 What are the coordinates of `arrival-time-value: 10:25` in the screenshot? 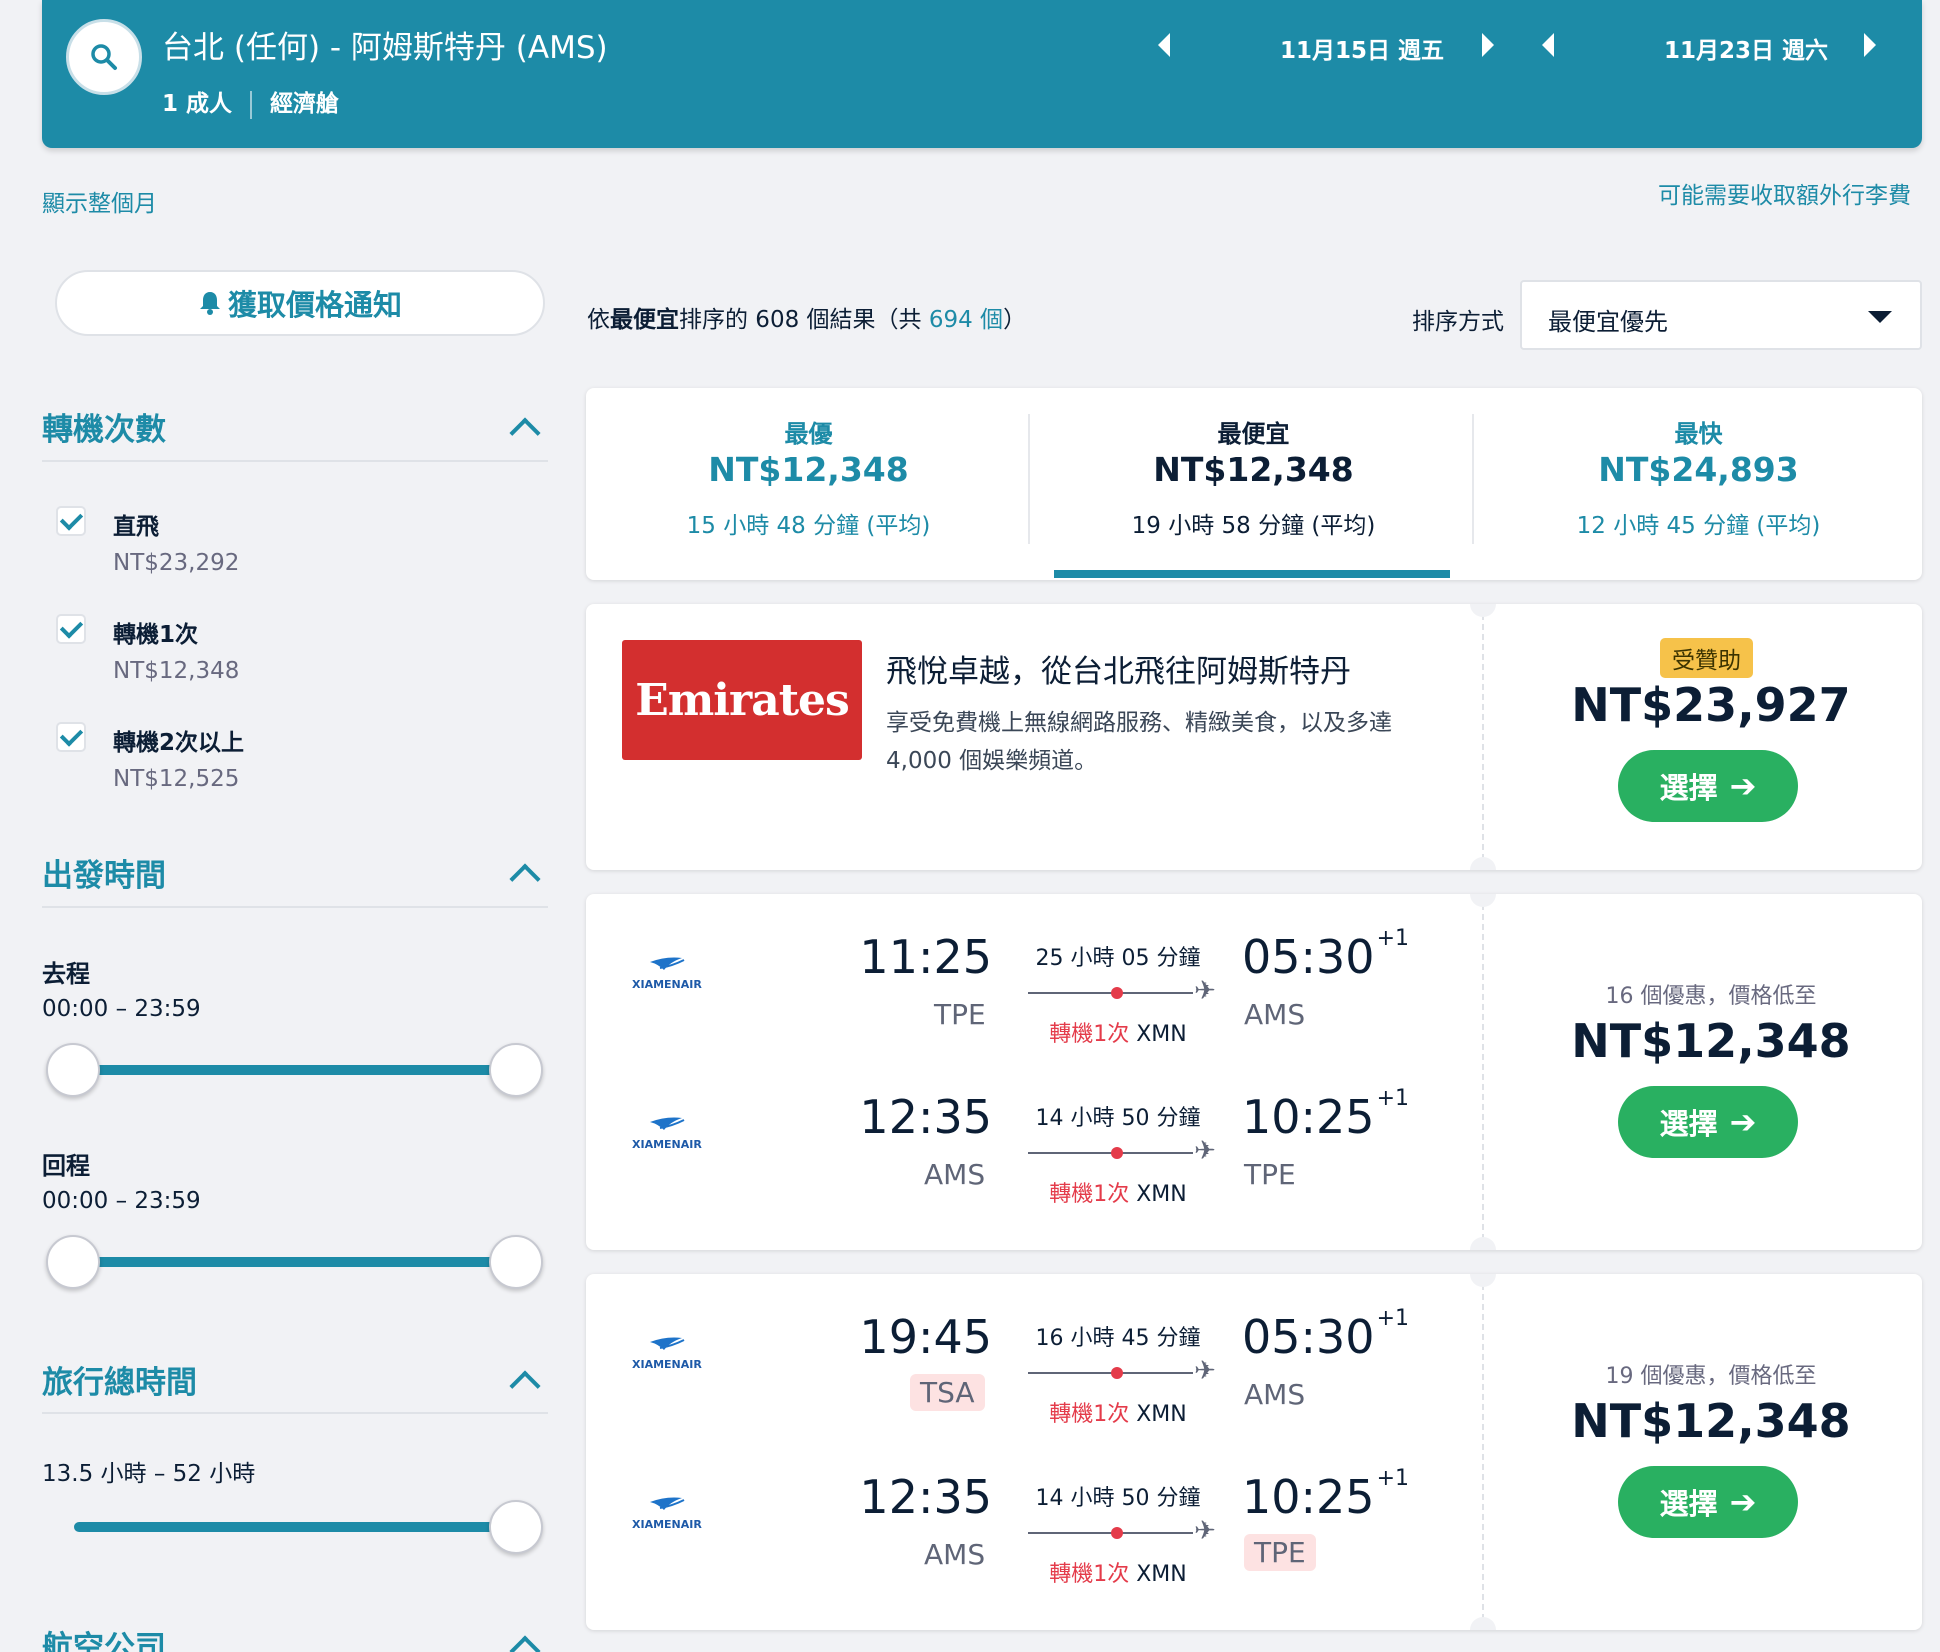 It's located at (1308, 1497).